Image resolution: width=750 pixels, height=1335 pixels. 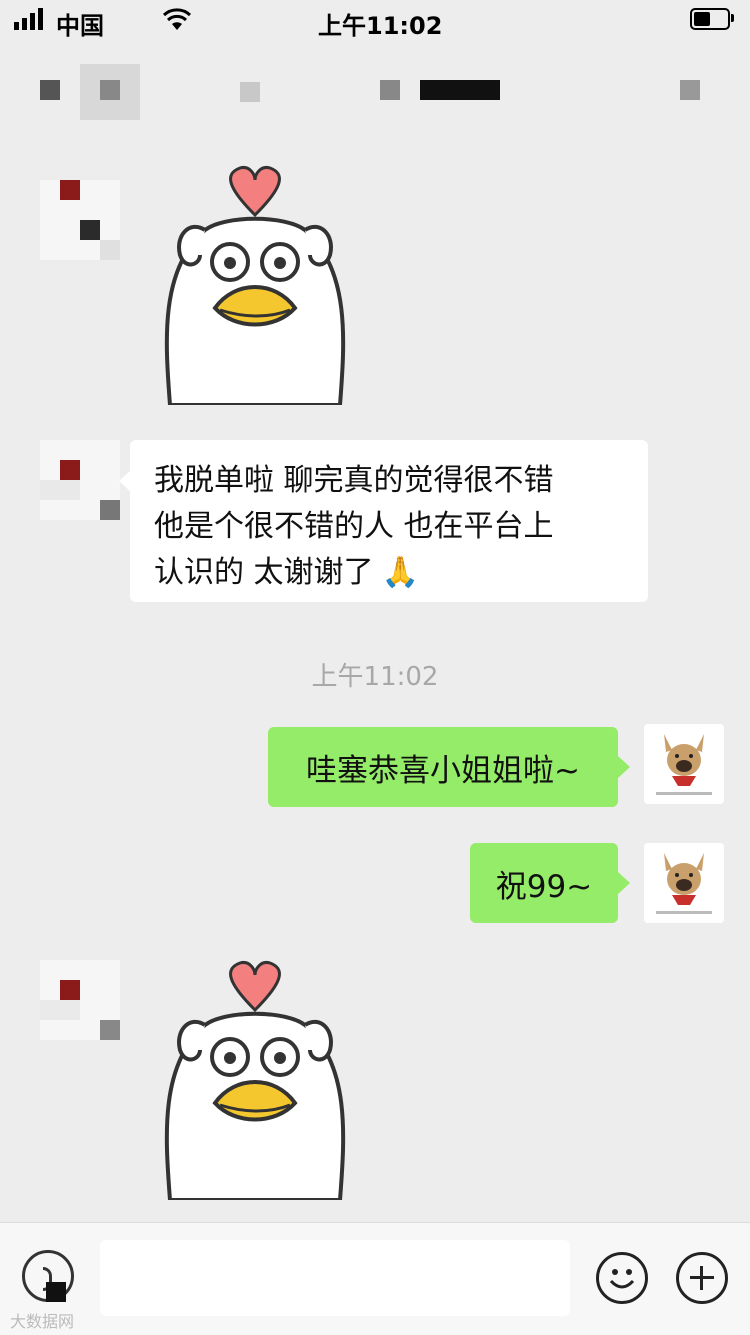 I want to click on message-line: 我脱单啦 聊完真的觉得很不错, so click(x=354, y=480).